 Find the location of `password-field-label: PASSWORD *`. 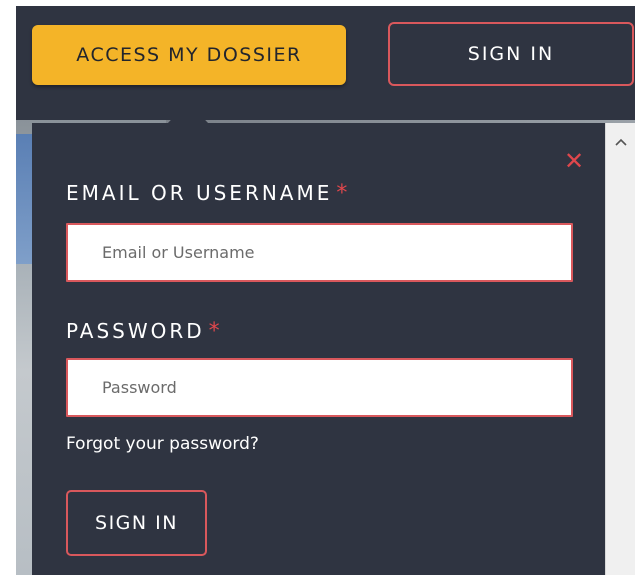

password-field-label: PASSWORD * is located at coordinates (144, 331).